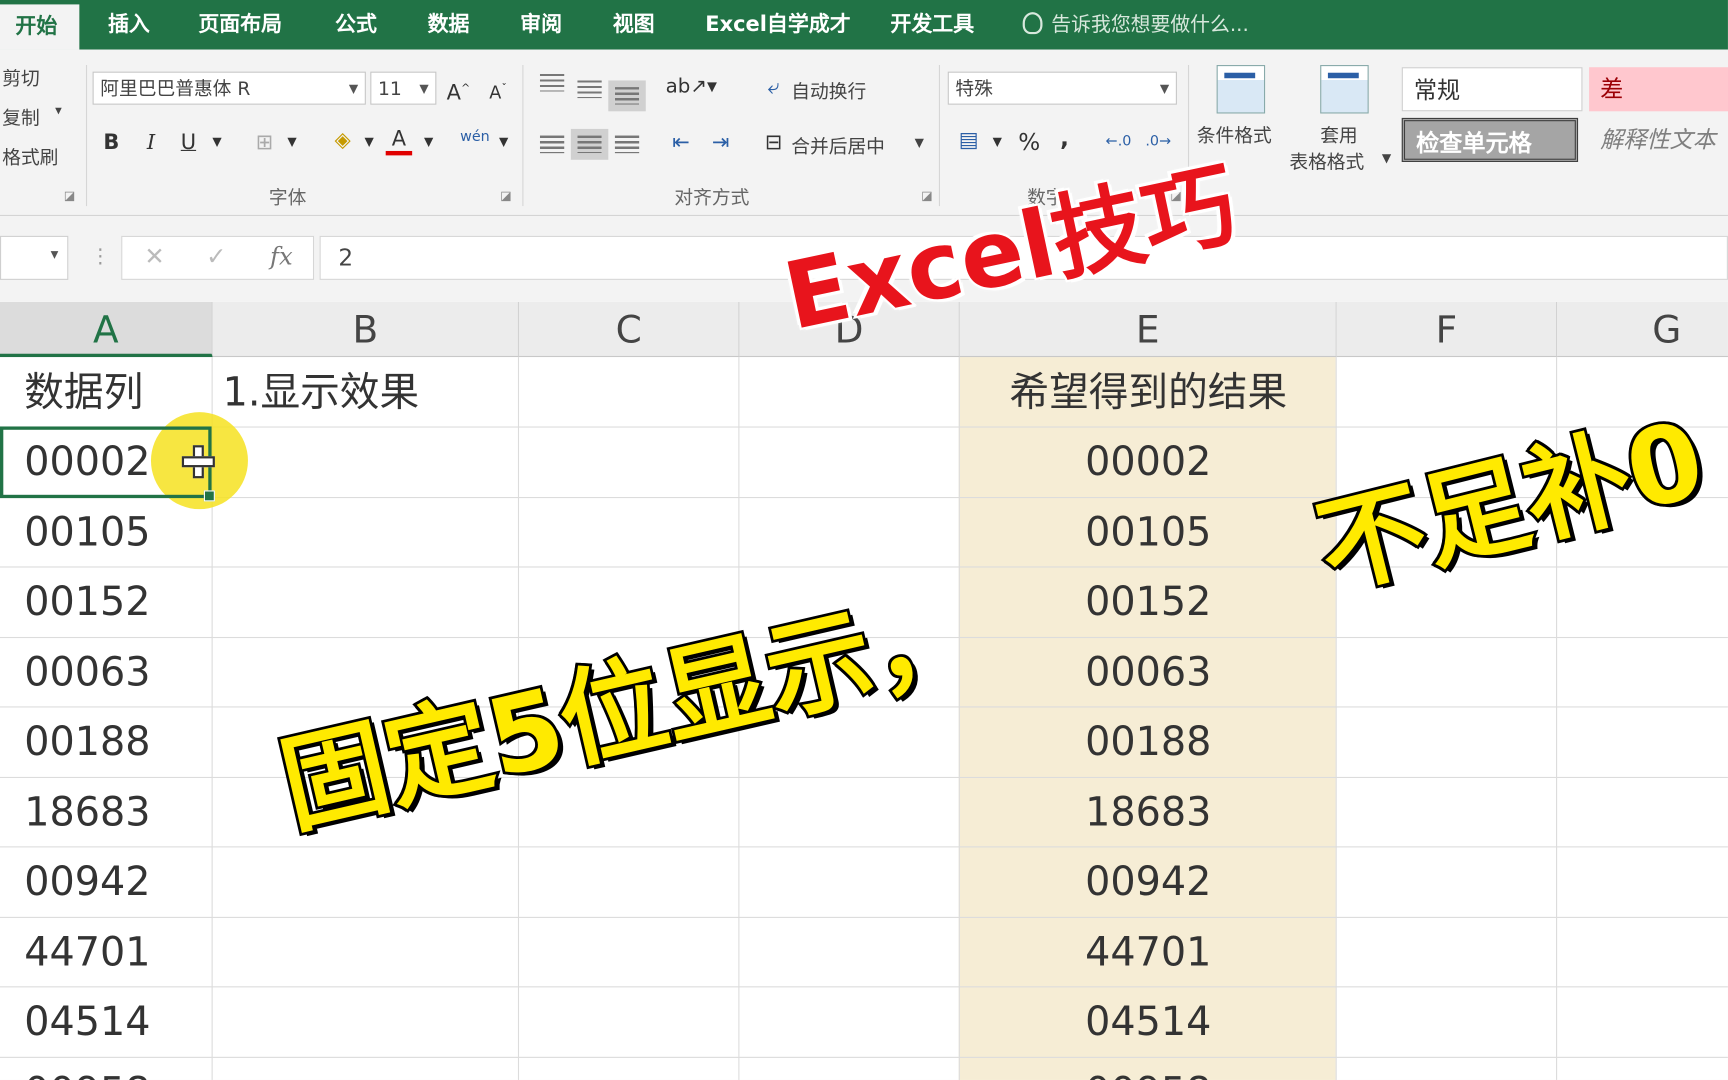 The width and height of the screenshot is (1728, 1080). What do you see at coordinates (474, 137) in the screenshot?
I see `phonetic-guide-button: wén` at bounding box center [474, 137].